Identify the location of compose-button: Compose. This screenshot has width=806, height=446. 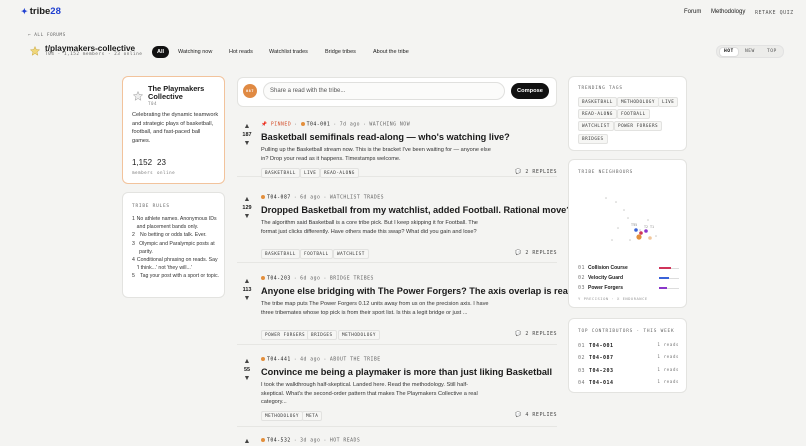
(530, 91).